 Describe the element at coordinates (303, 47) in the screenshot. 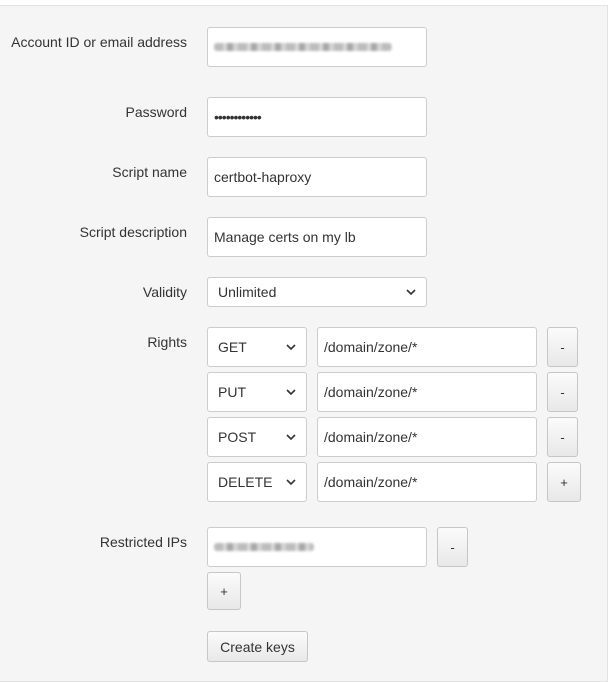

I see `redacted-account-value` at that location.